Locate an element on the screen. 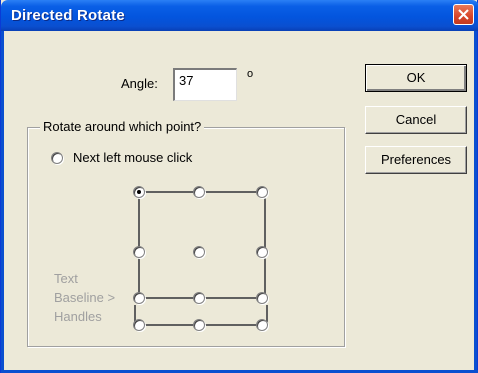 Image resolution: width=478 pixels, height=373 pixels. point-radio-bottom-right is located at coordinates (262, 325).